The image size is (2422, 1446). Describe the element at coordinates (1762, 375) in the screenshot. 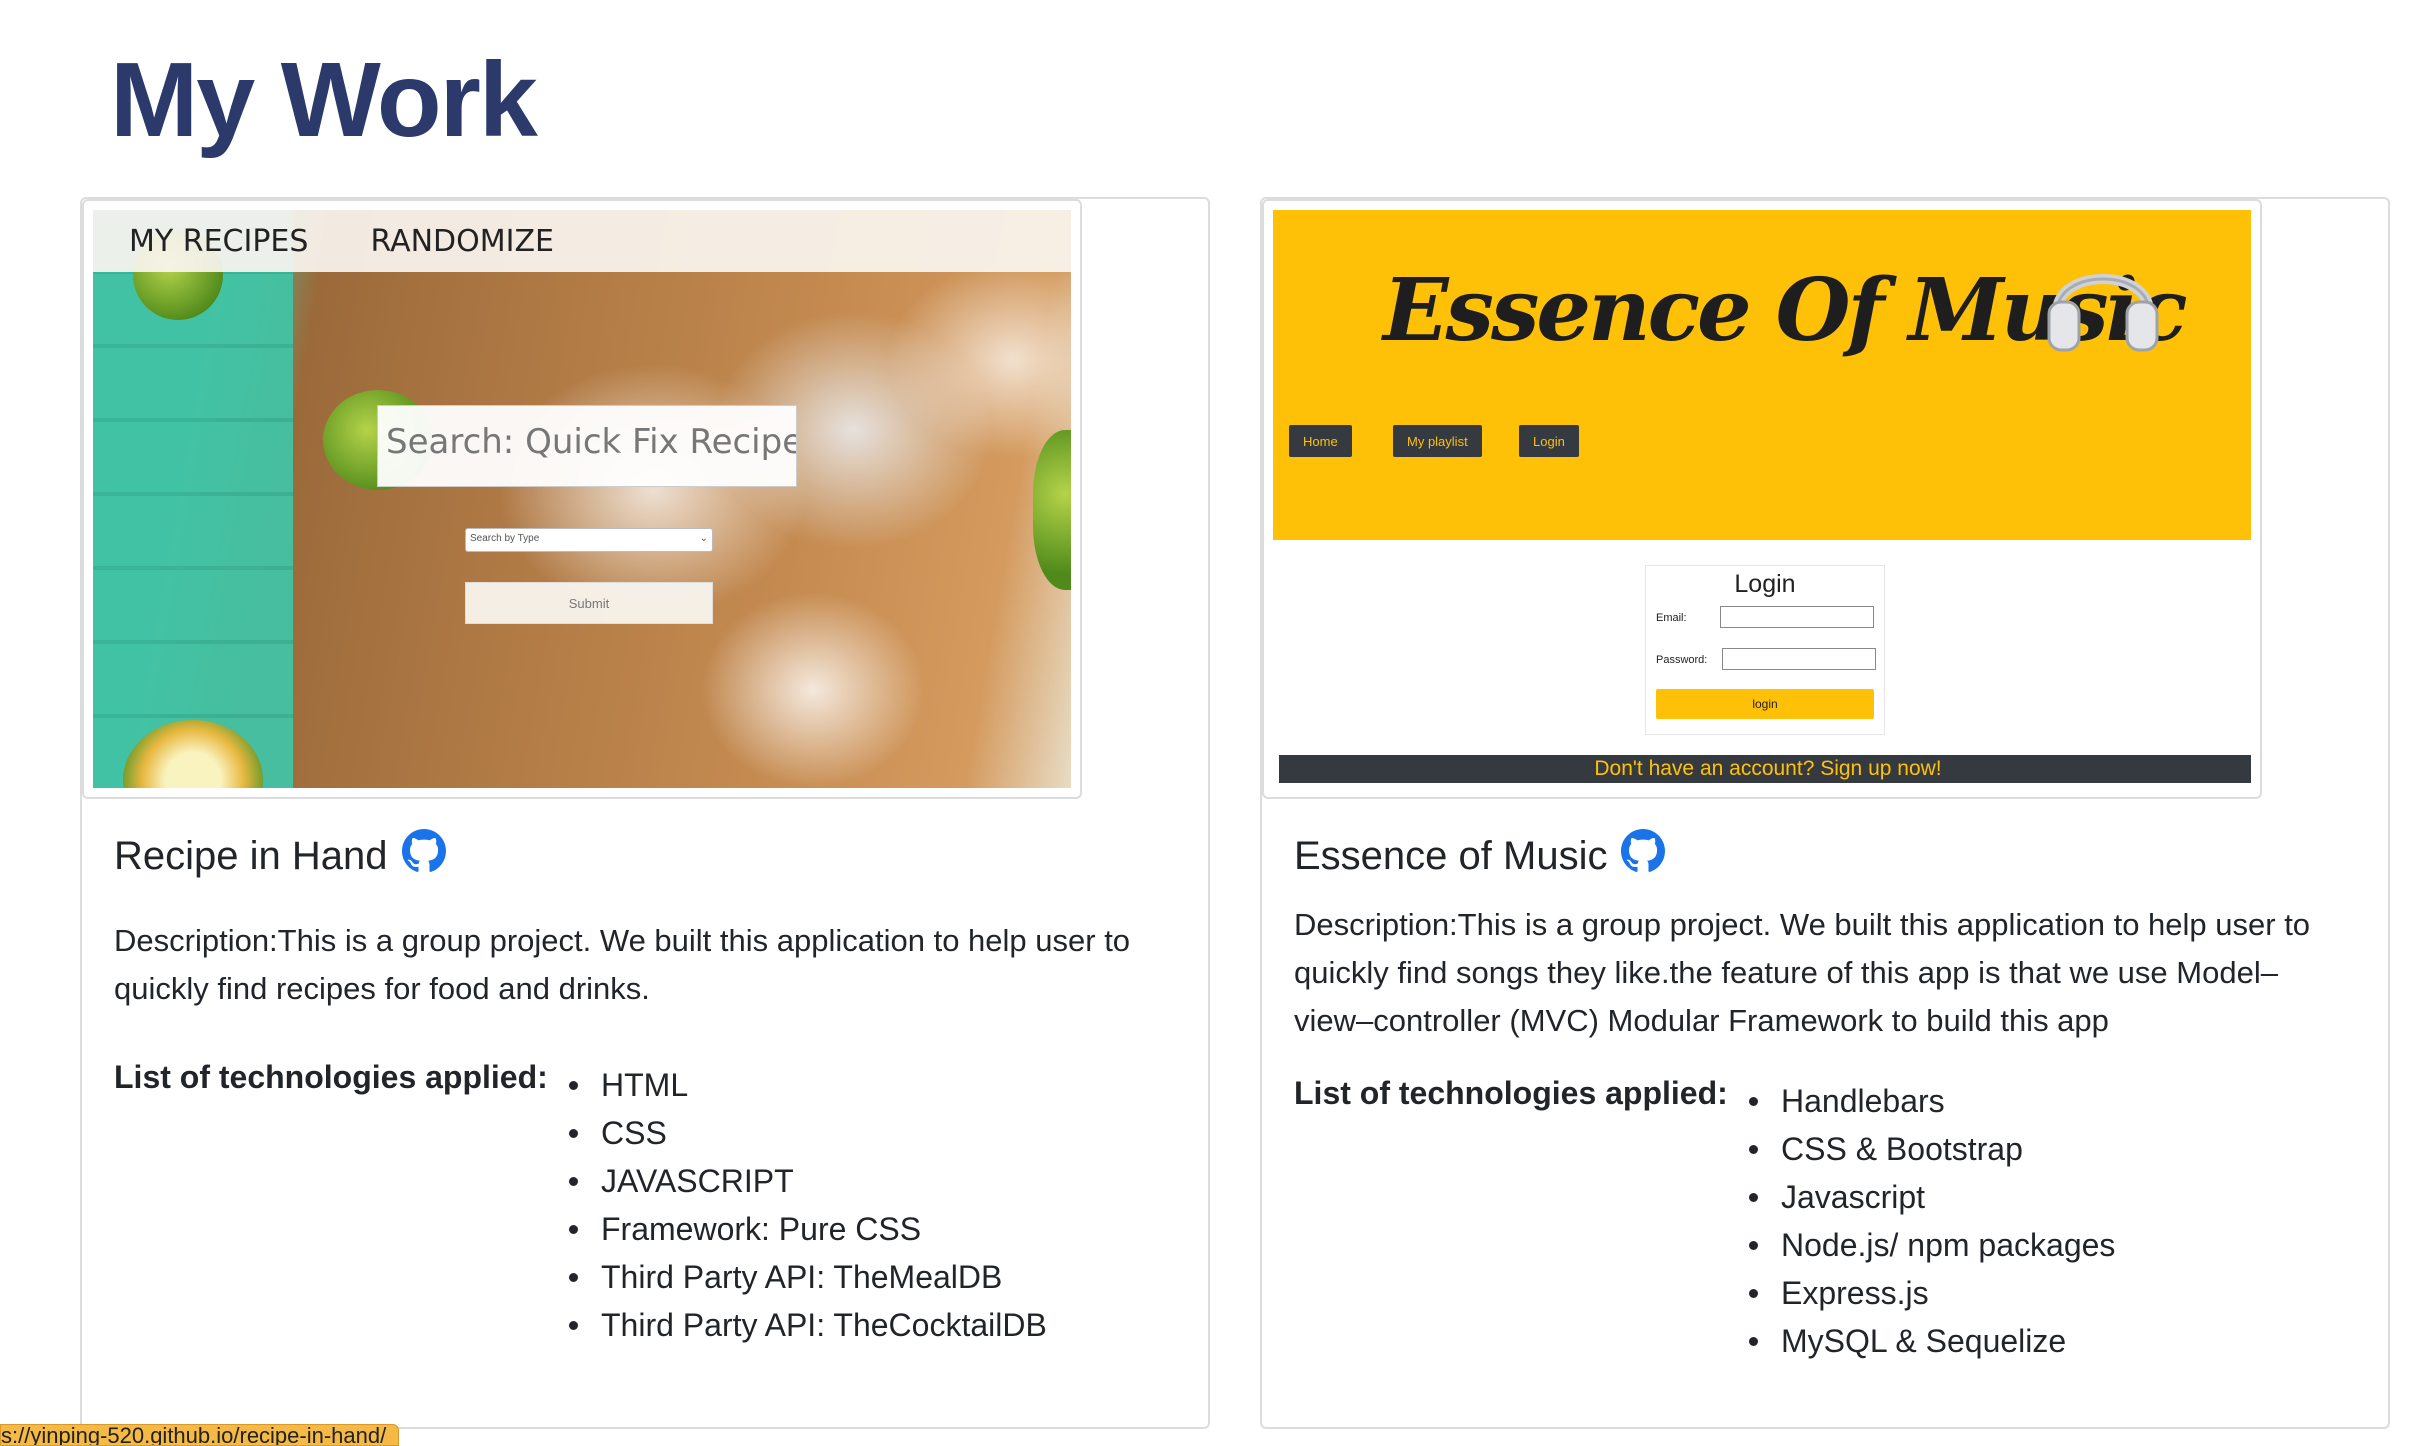

I see `music-header: Essence Of Music Home My playlist Login` at that location.